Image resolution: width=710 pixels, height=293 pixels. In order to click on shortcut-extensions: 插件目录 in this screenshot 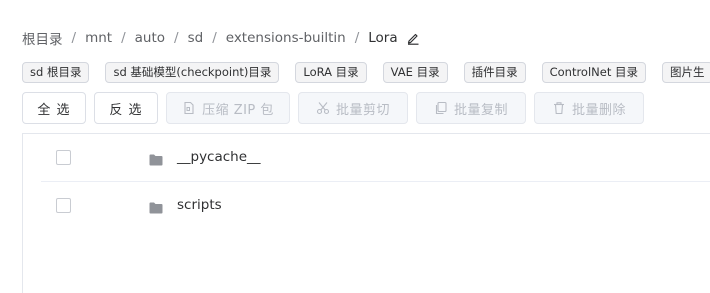, I will do `click(494, 72)`.